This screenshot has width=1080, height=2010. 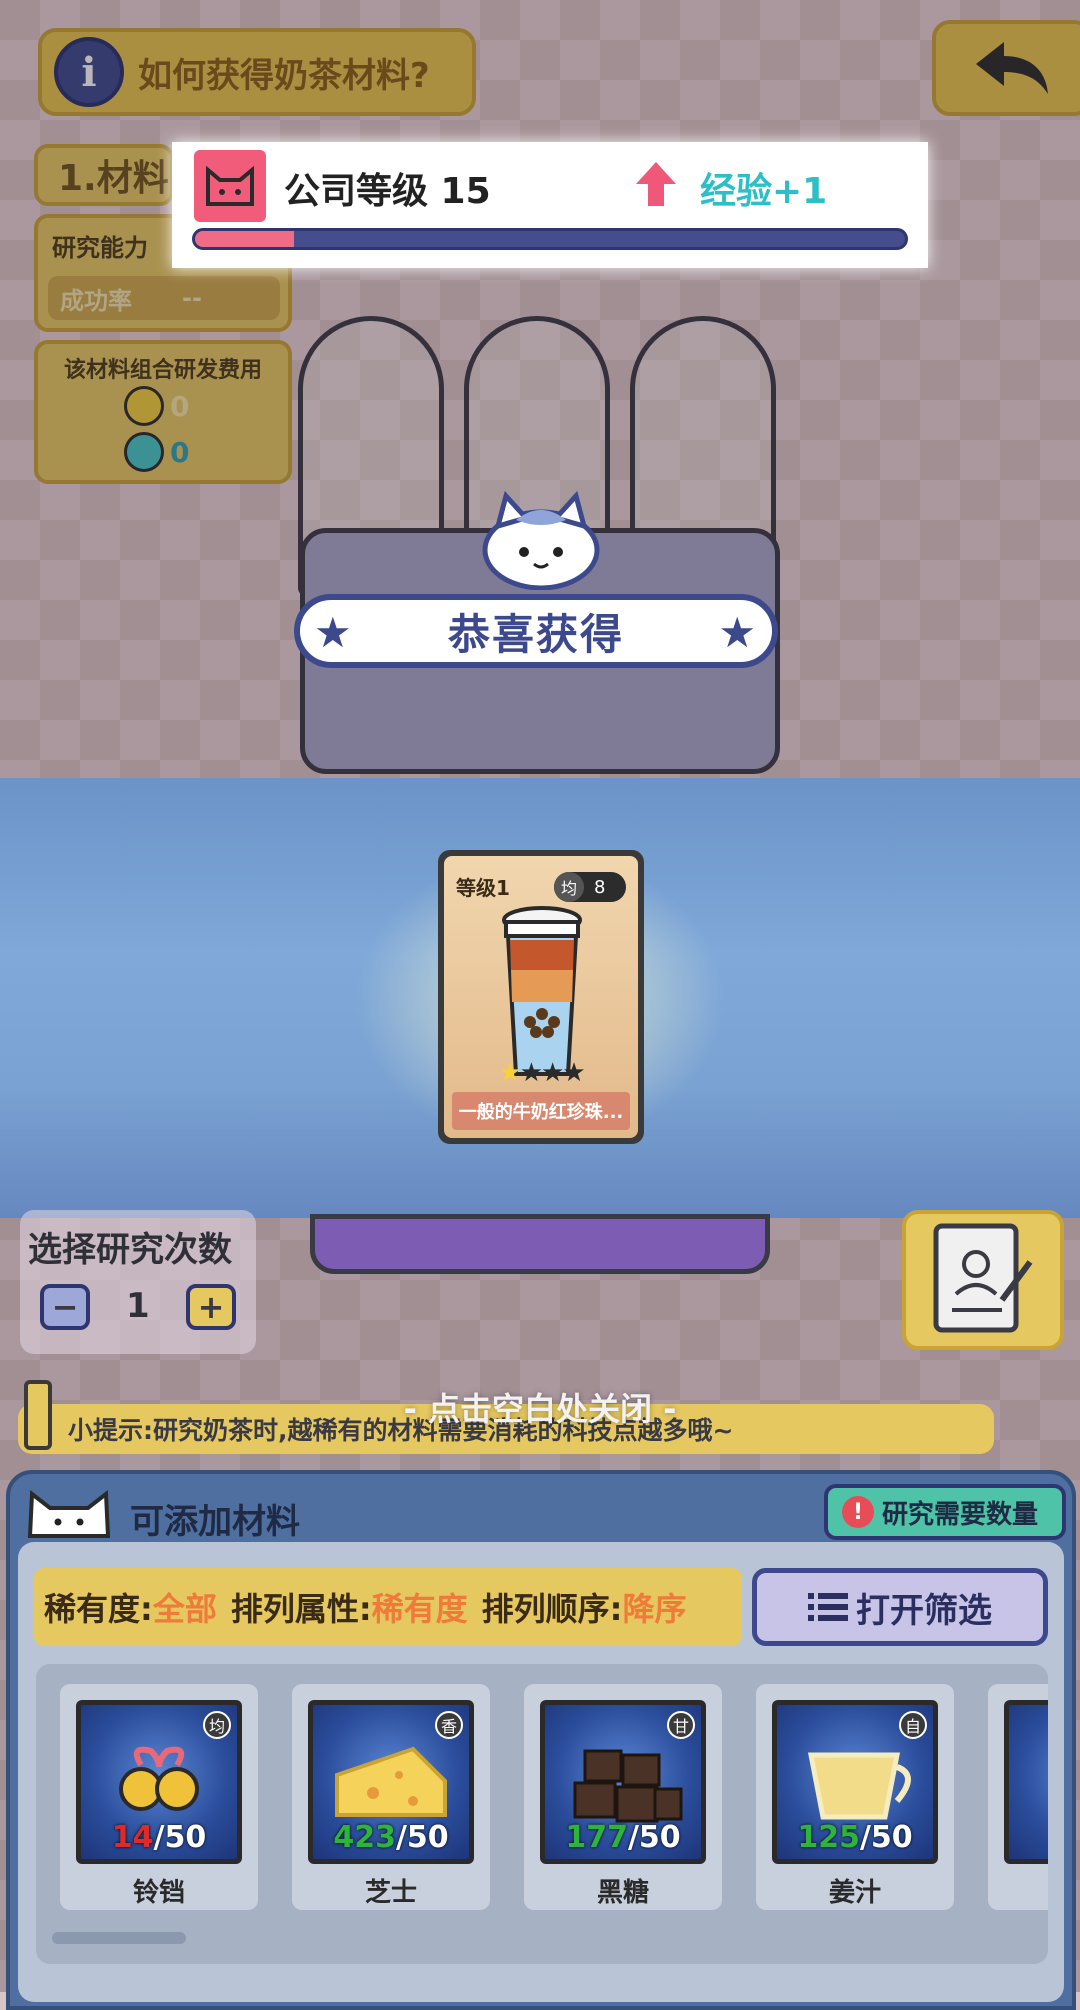 What do you see at coordinates (185, 1607) in the screenshot?
I see `rarity-value: 全部` at bounding box center [185, 1607].